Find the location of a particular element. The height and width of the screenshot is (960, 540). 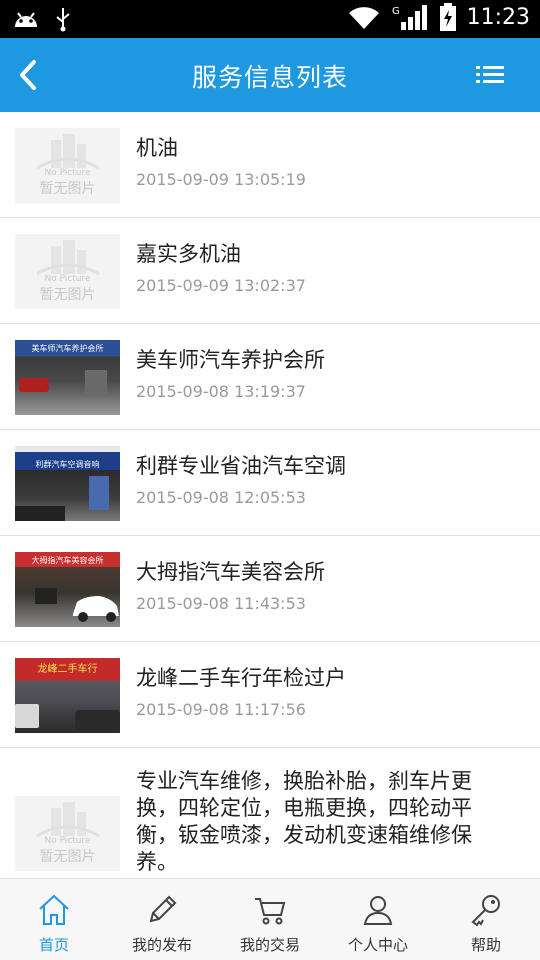

nav-label: 个人中心 is located at coordinates (377, 945).